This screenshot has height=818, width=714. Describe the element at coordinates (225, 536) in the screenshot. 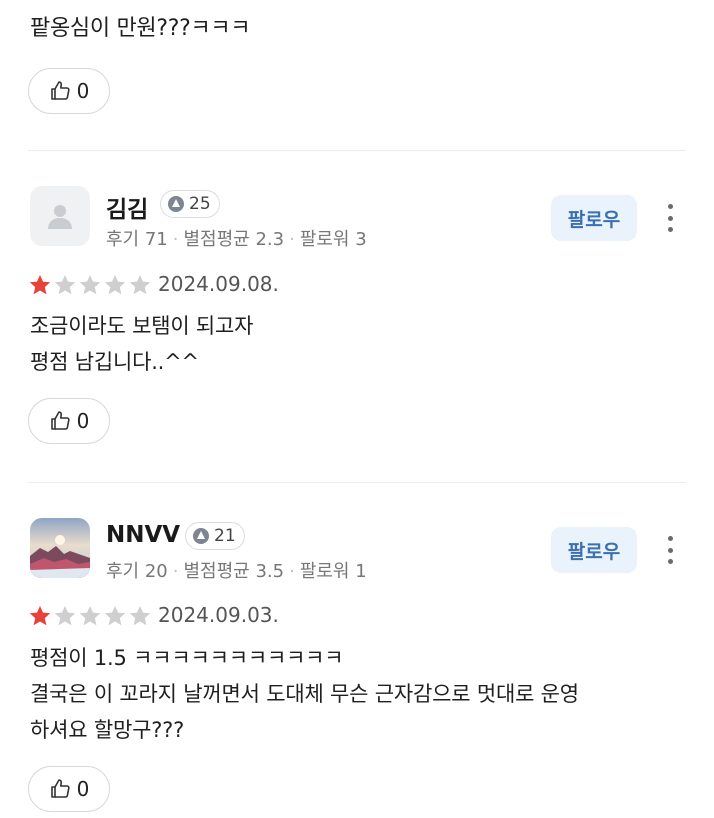

I see `level-number: 21` at that location.